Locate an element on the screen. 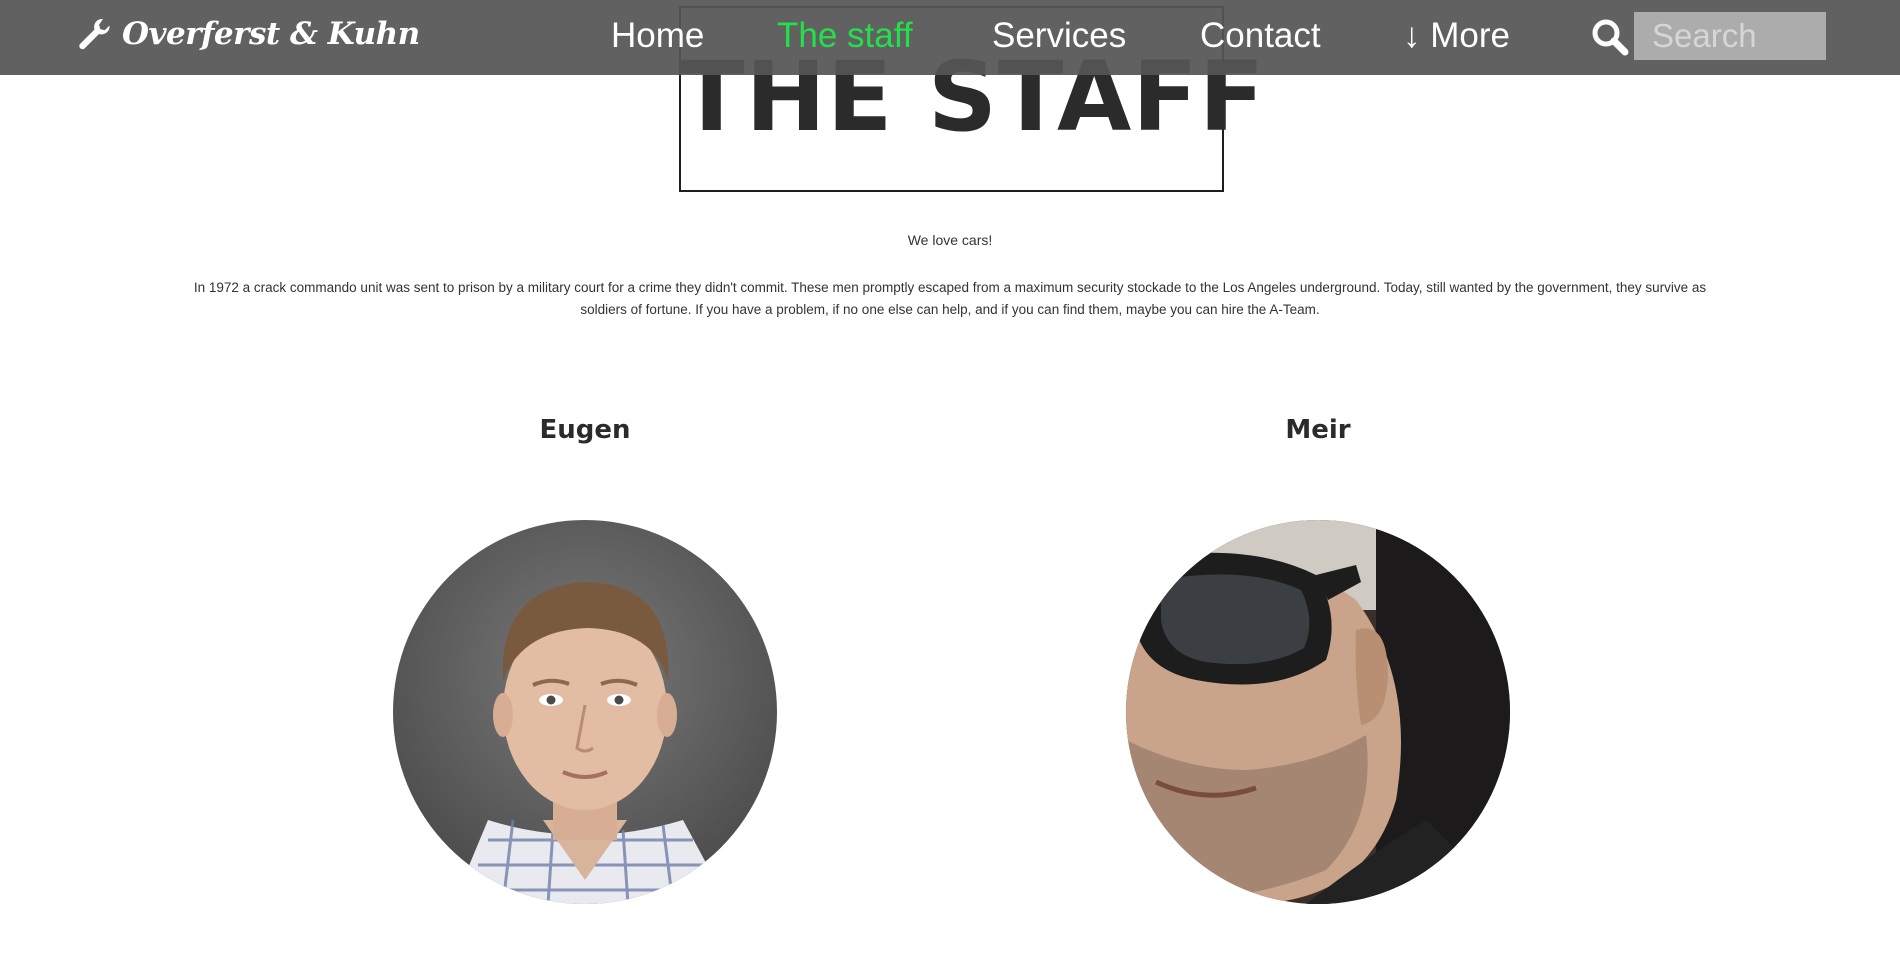 This screenshot has height=966, width=1900. search-button is located at coordinates (1610, 37).